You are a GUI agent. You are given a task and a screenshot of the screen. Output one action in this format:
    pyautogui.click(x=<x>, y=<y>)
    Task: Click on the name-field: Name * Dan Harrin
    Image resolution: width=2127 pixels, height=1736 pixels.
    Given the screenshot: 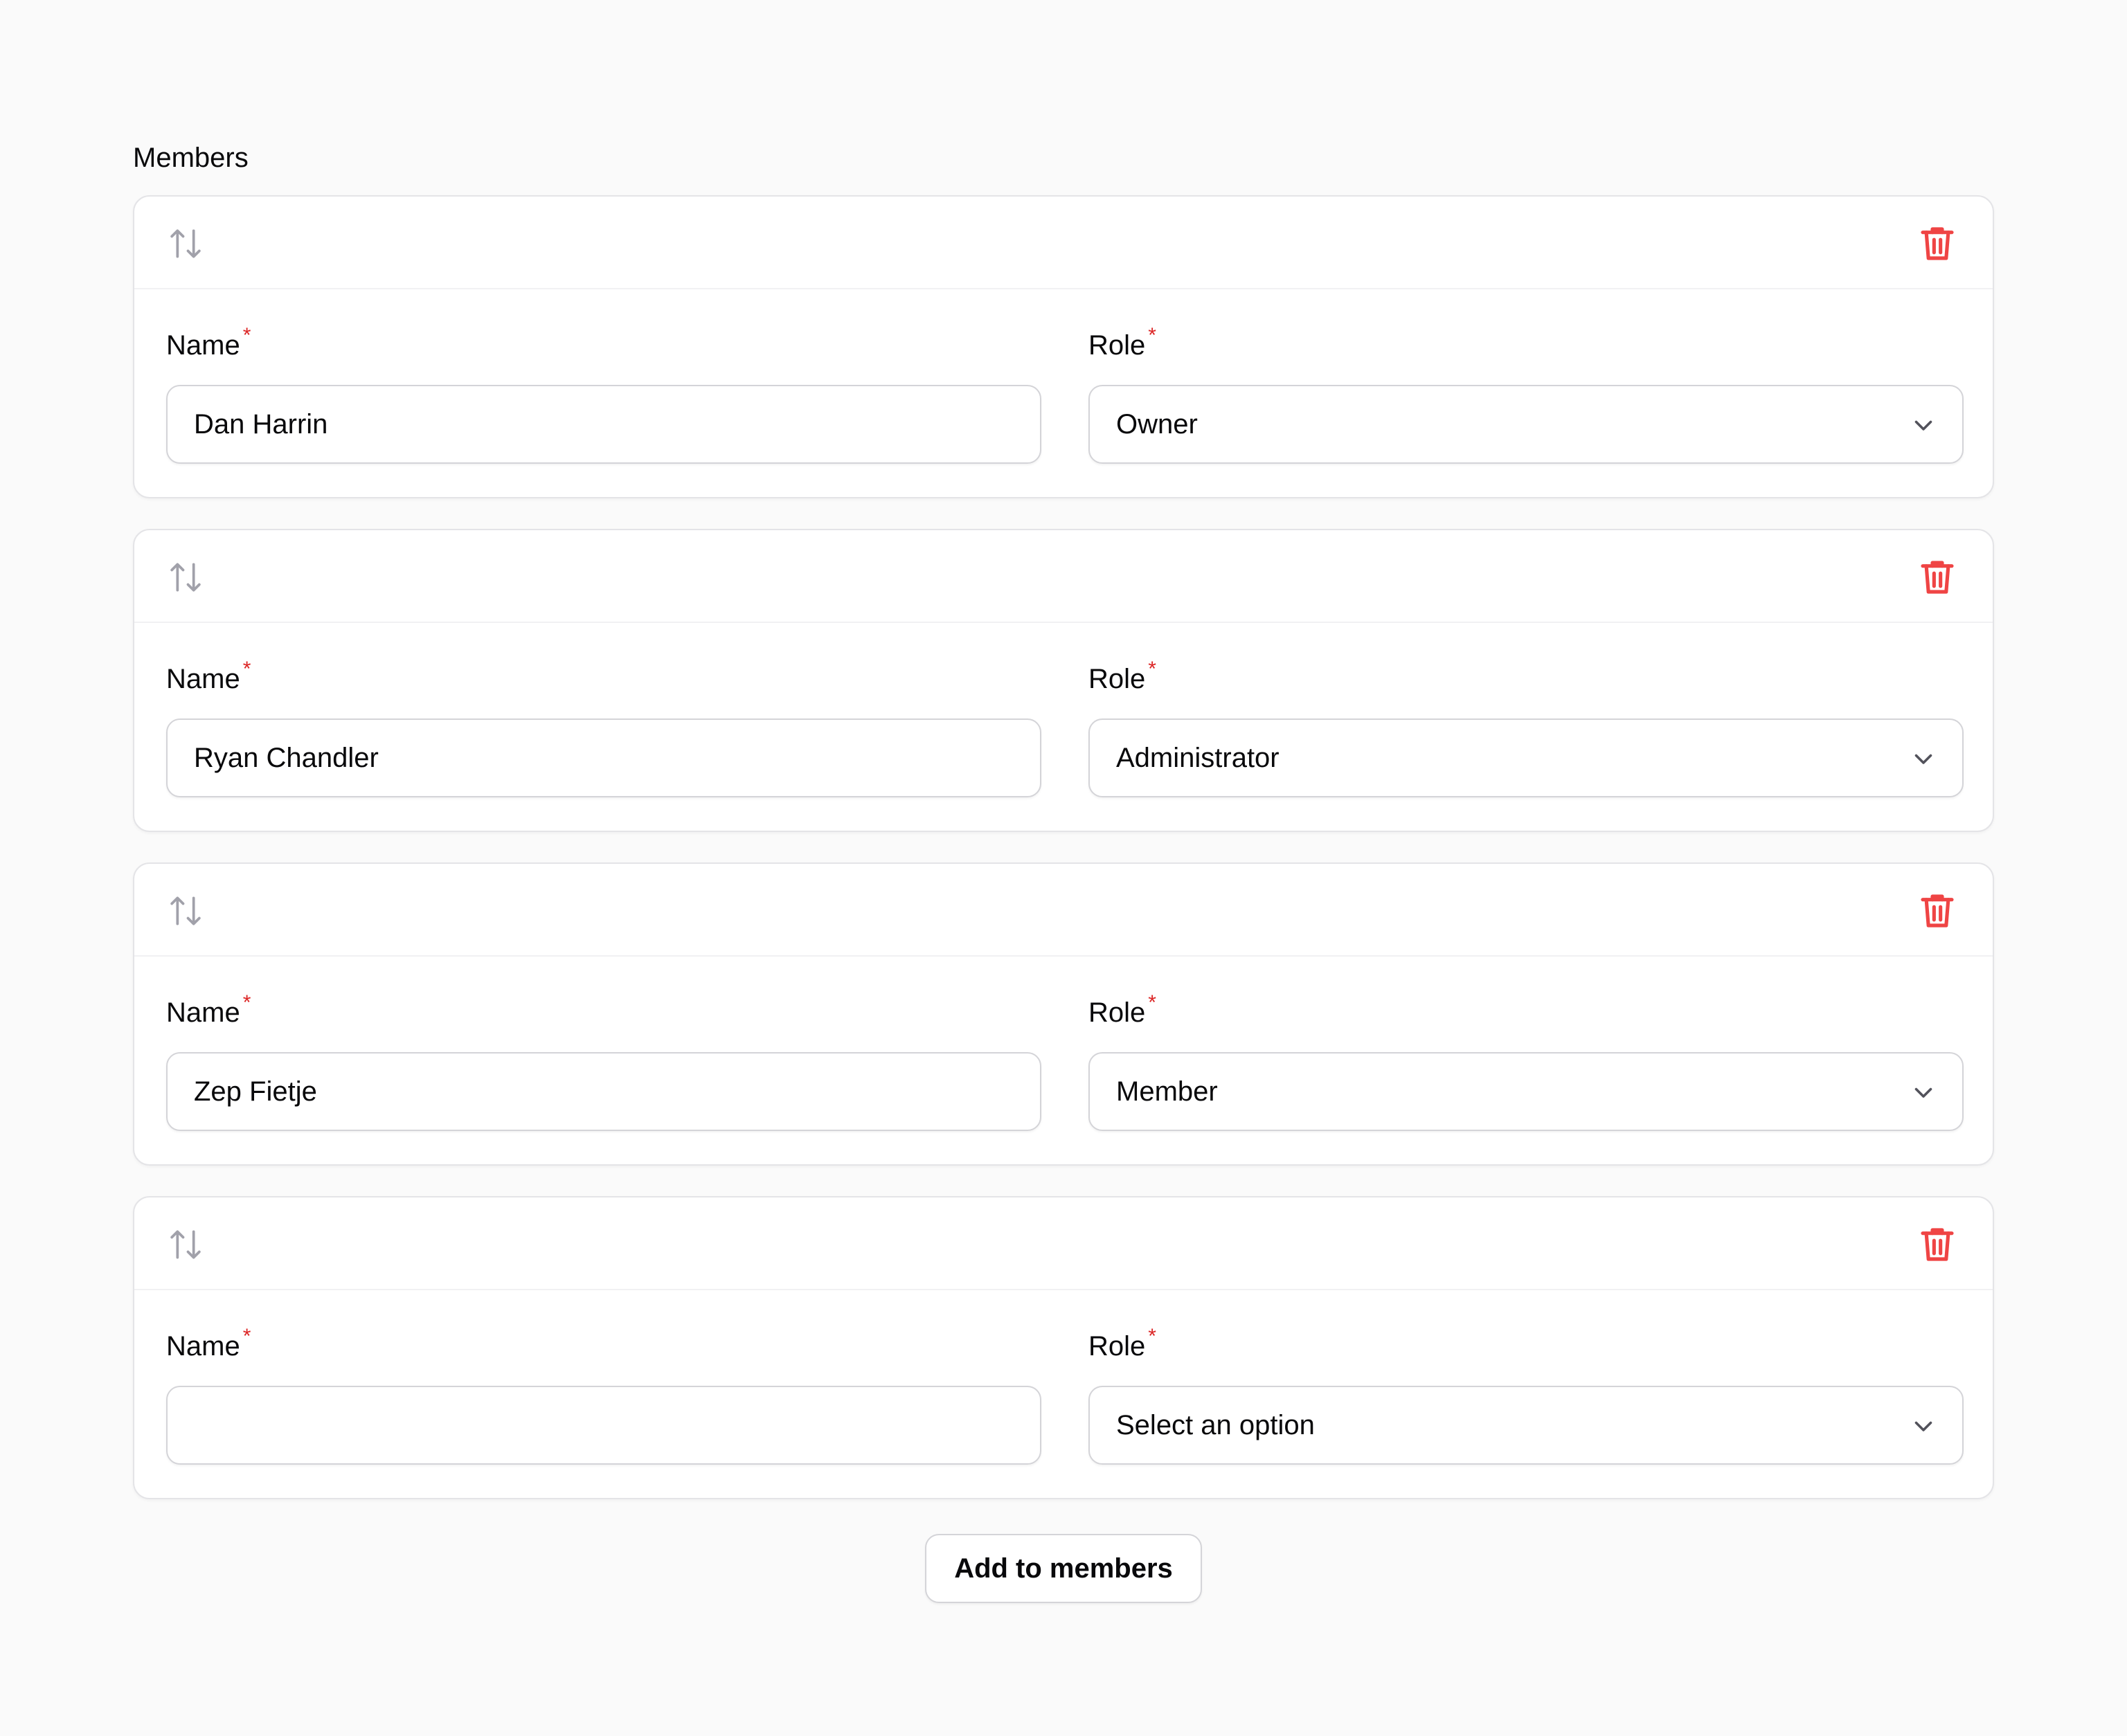 What is the action you would take?
    pyautogui.click(x=603, y=394)
    